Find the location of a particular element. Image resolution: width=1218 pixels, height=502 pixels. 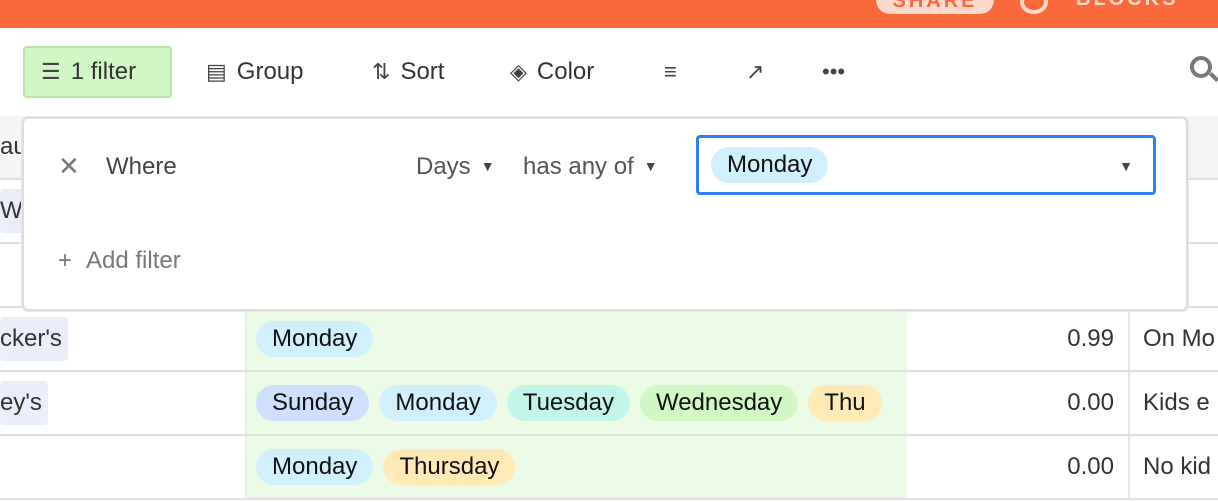

sort-icon: ⇅ is located at coordinates (381, 71).